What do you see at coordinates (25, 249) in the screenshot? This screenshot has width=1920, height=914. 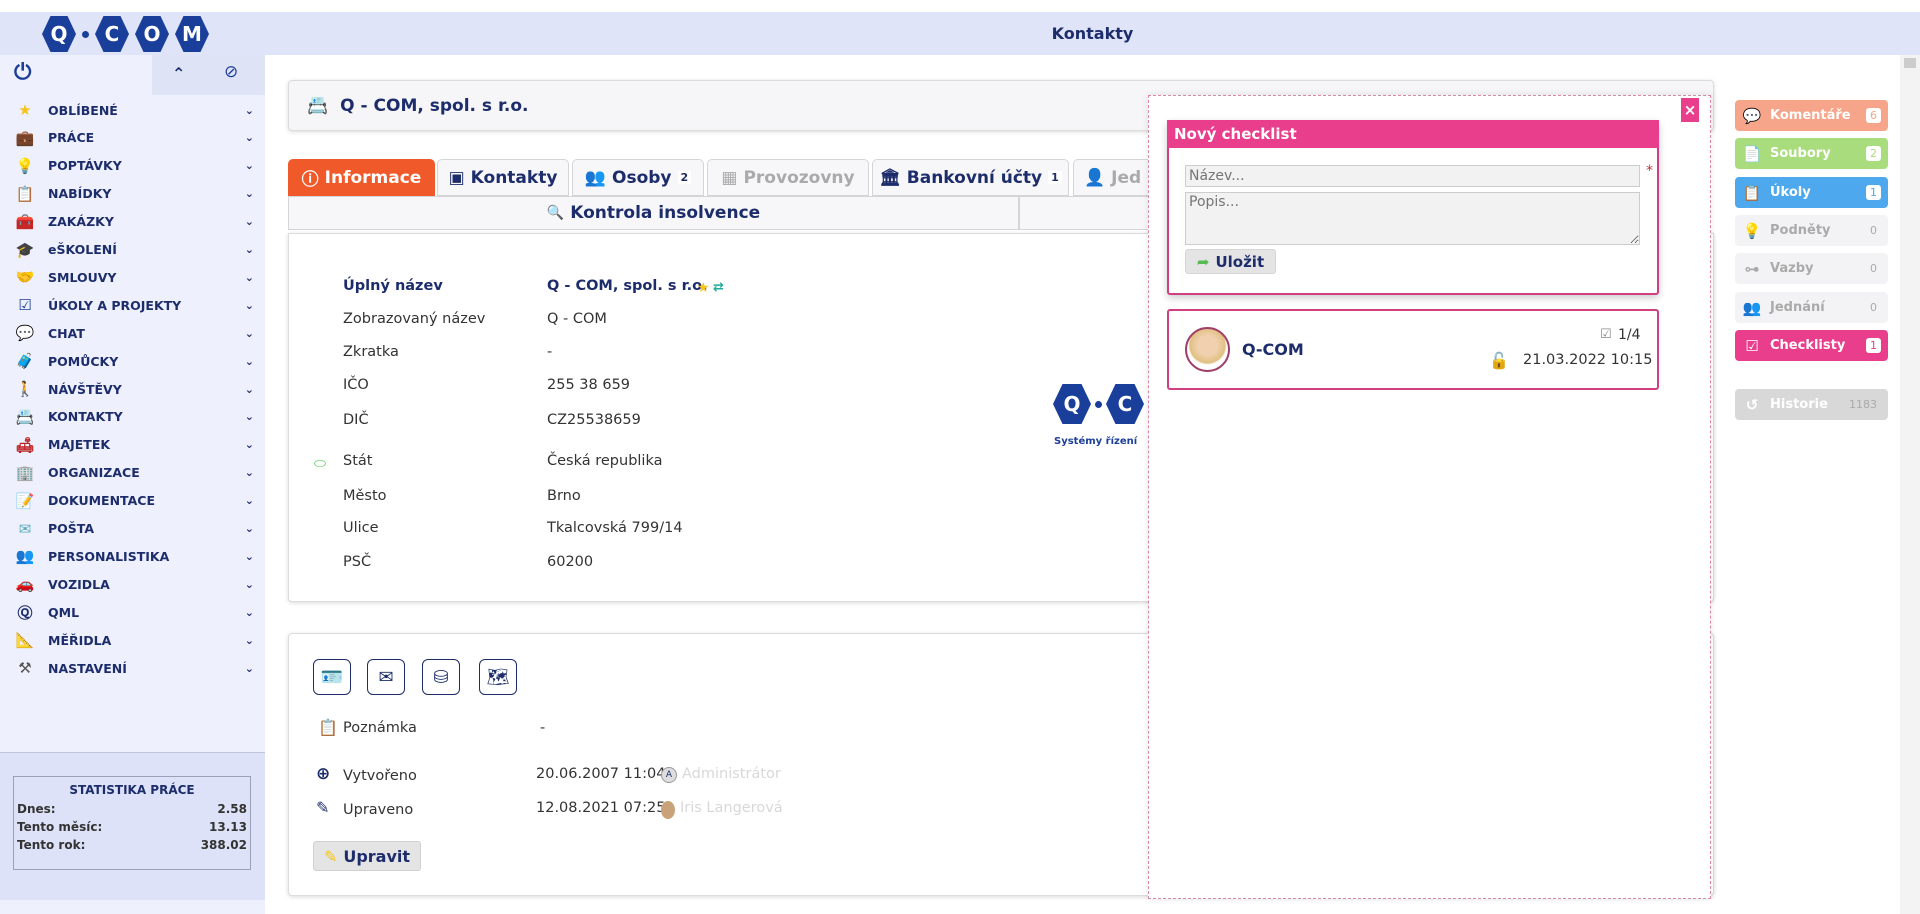 I see `menu-icon: 🎓` at bounding box center [25, 249].